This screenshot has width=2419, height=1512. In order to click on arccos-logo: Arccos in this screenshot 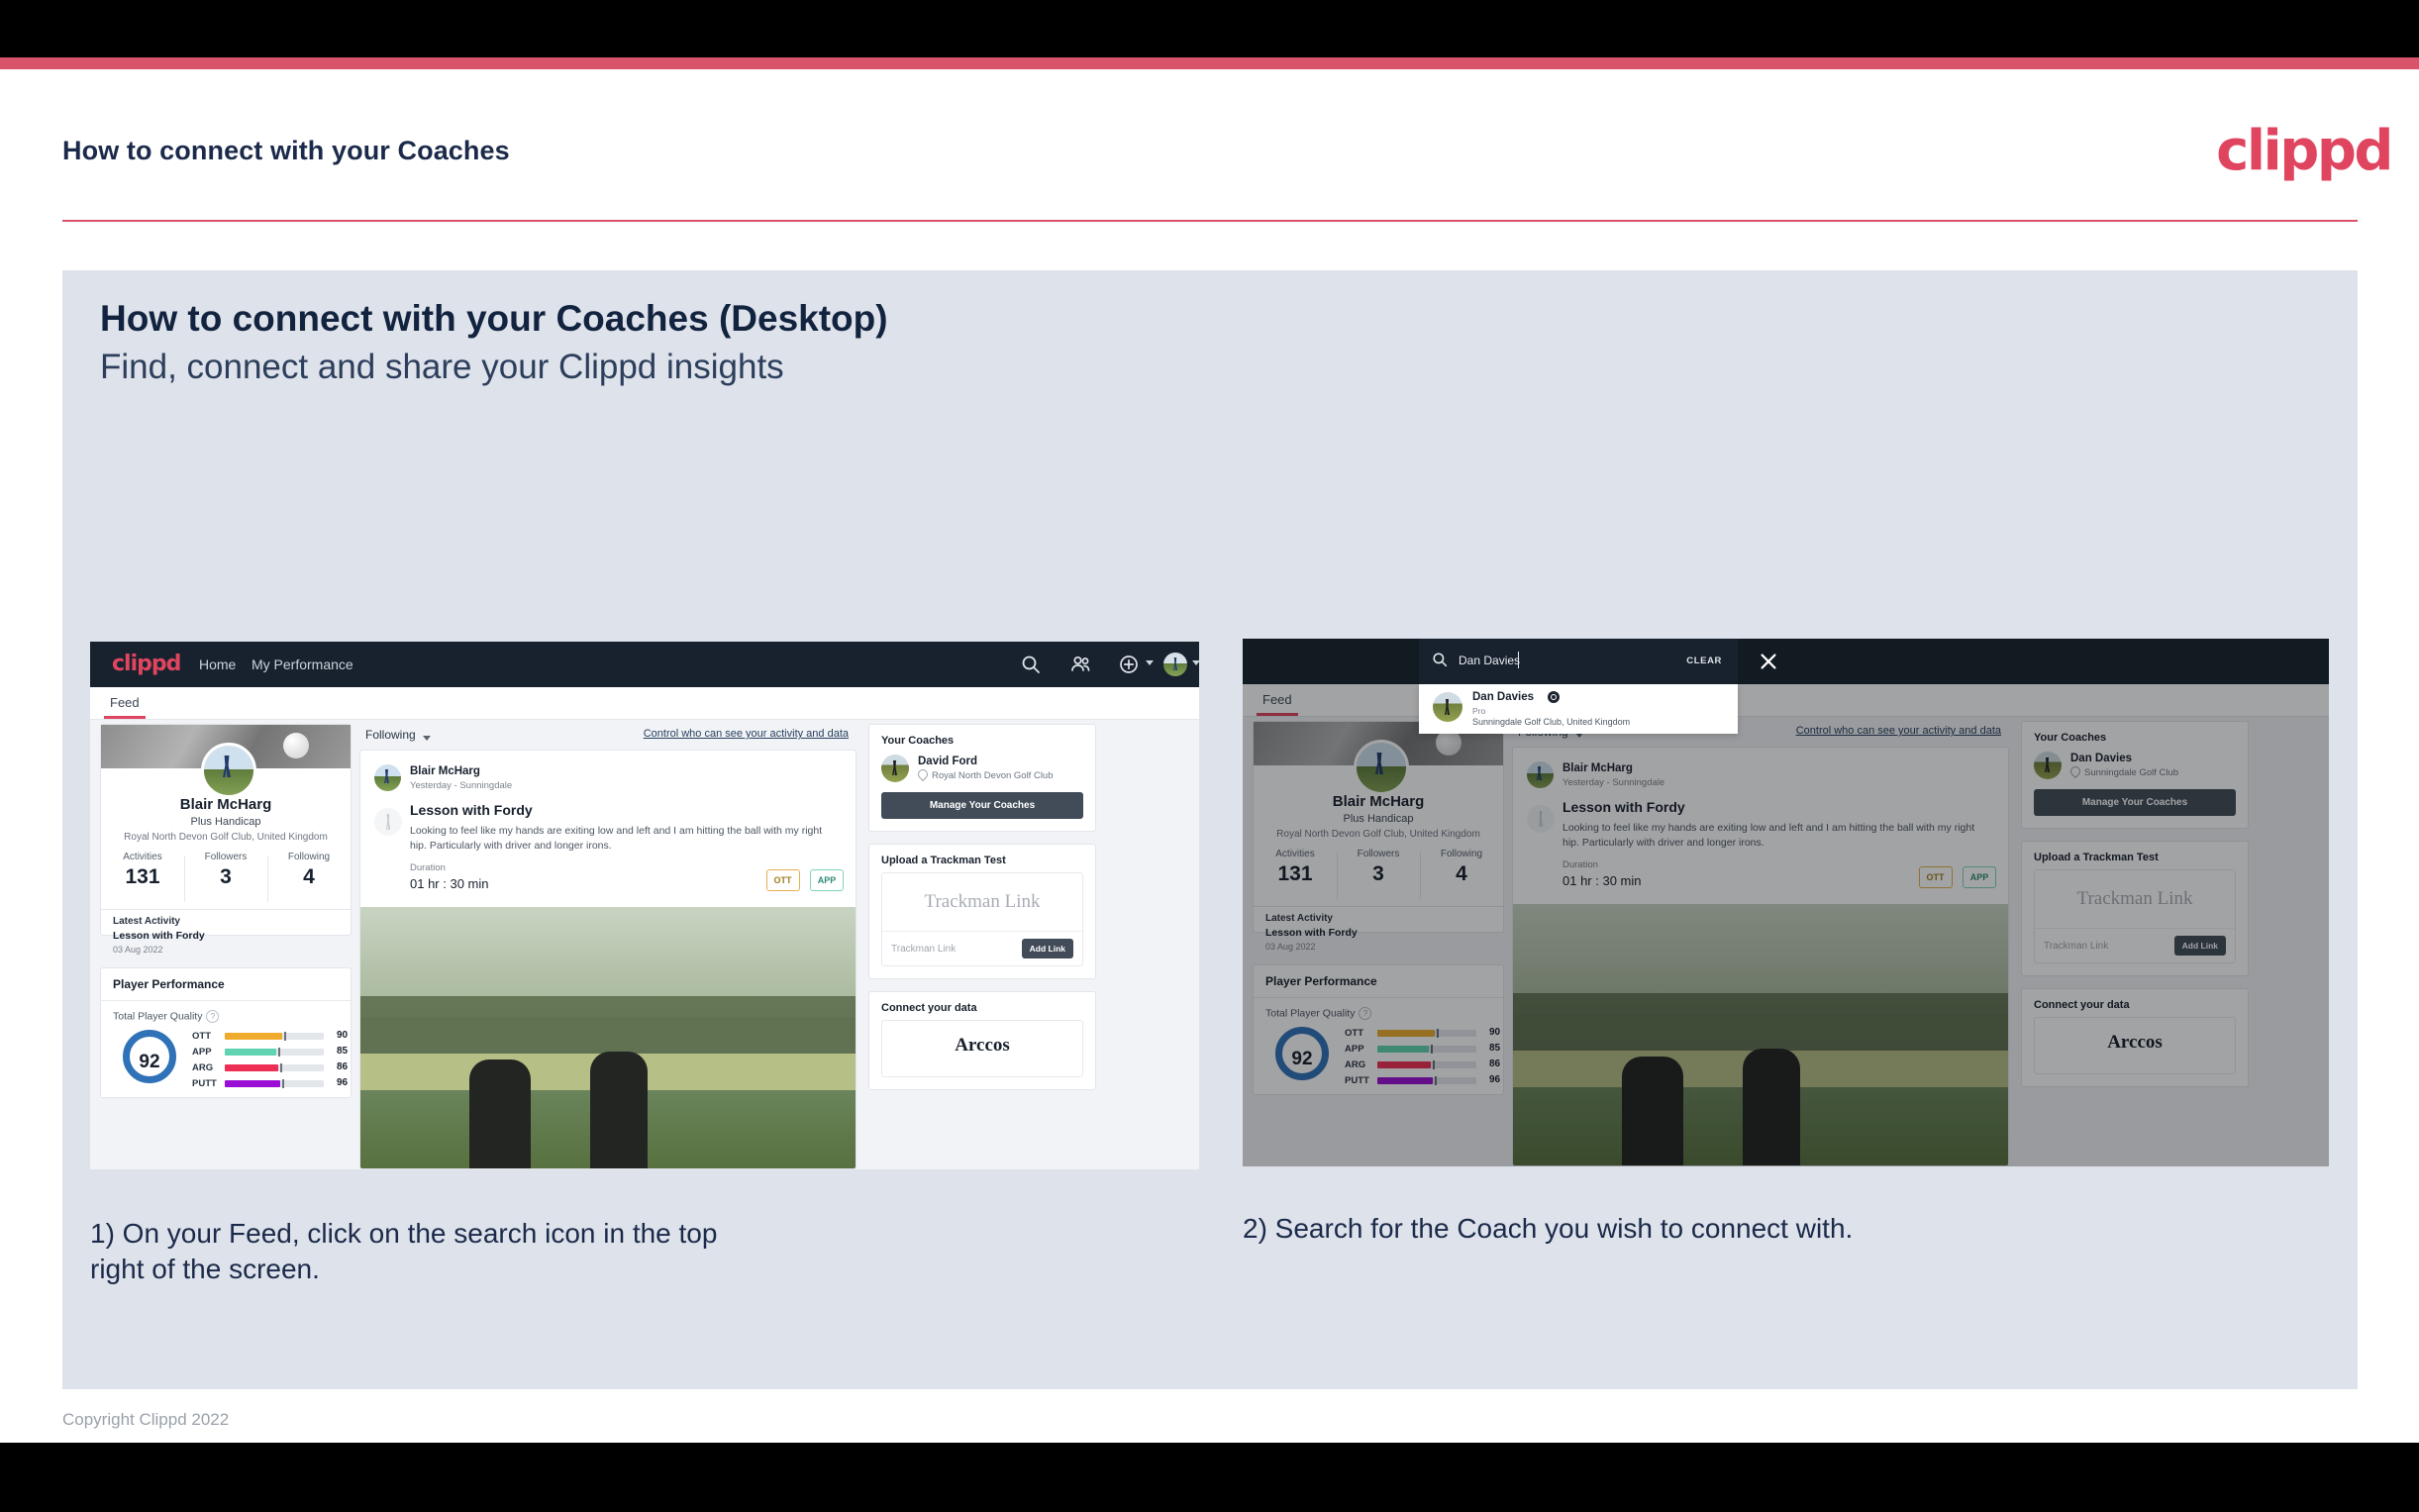, I will do `click(982, 1045)`.